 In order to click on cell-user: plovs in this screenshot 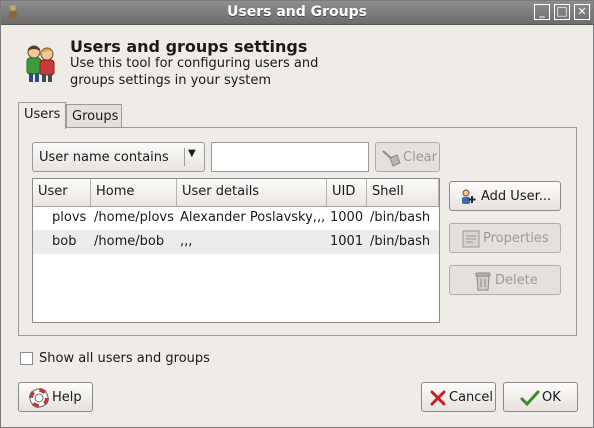, I will do `click(69, 217)`.